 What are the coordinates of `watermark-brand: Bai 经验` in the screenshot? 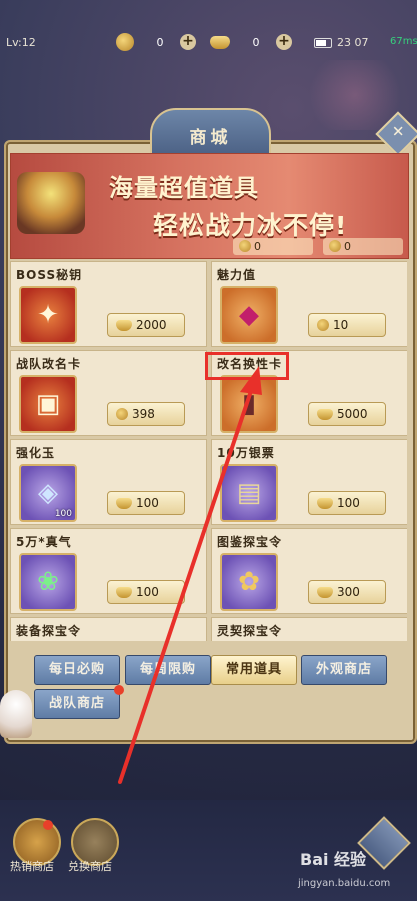 It's located at (333, 859).